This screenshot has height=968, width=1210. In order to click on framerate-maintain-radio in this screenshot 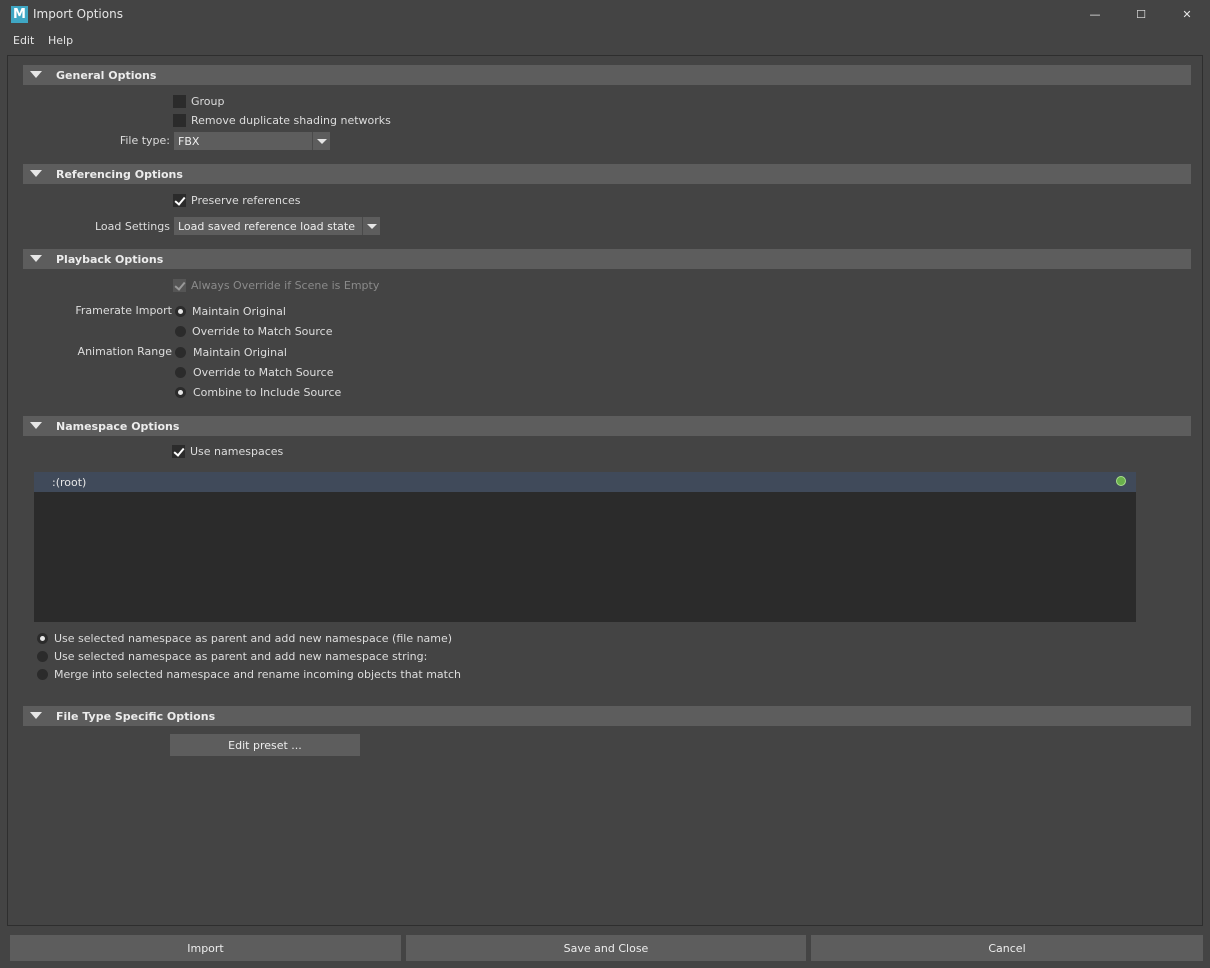, I will do `click(180, 311)`.